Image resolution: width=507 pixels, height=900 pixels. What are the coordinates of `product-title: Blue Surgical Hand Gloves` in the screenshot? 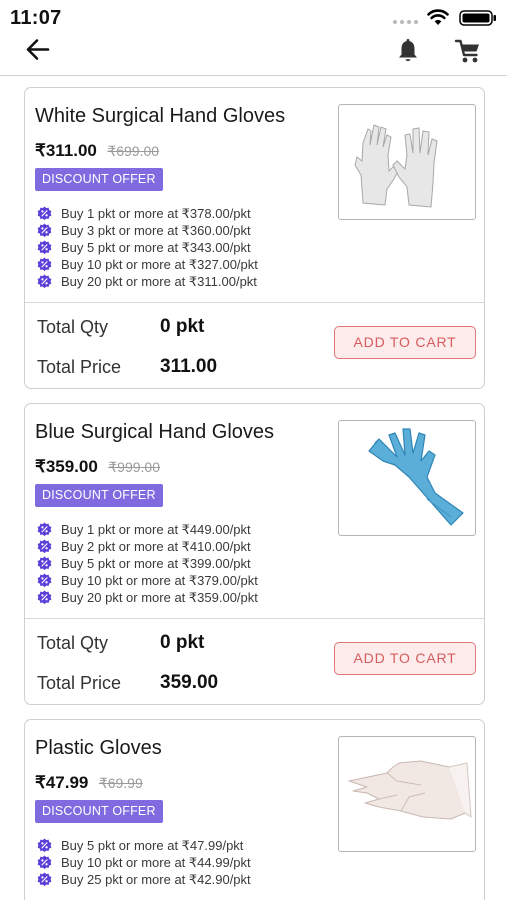 It's located at (155, 432).